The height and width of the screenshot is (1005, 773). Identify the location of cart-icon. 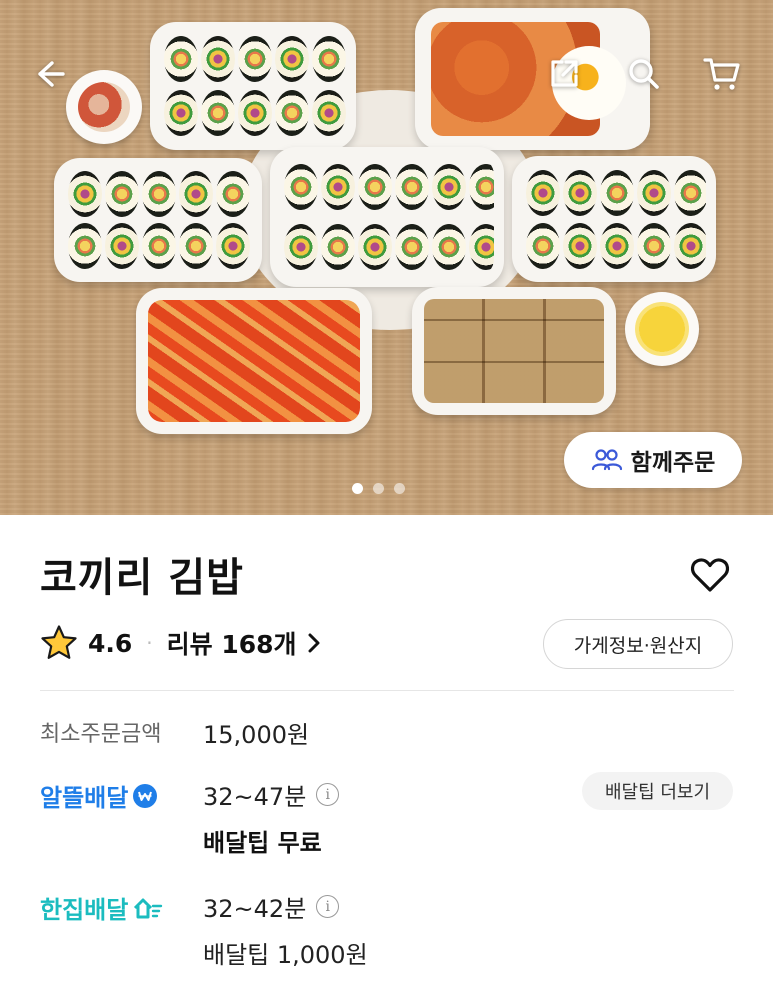
(722, 74).